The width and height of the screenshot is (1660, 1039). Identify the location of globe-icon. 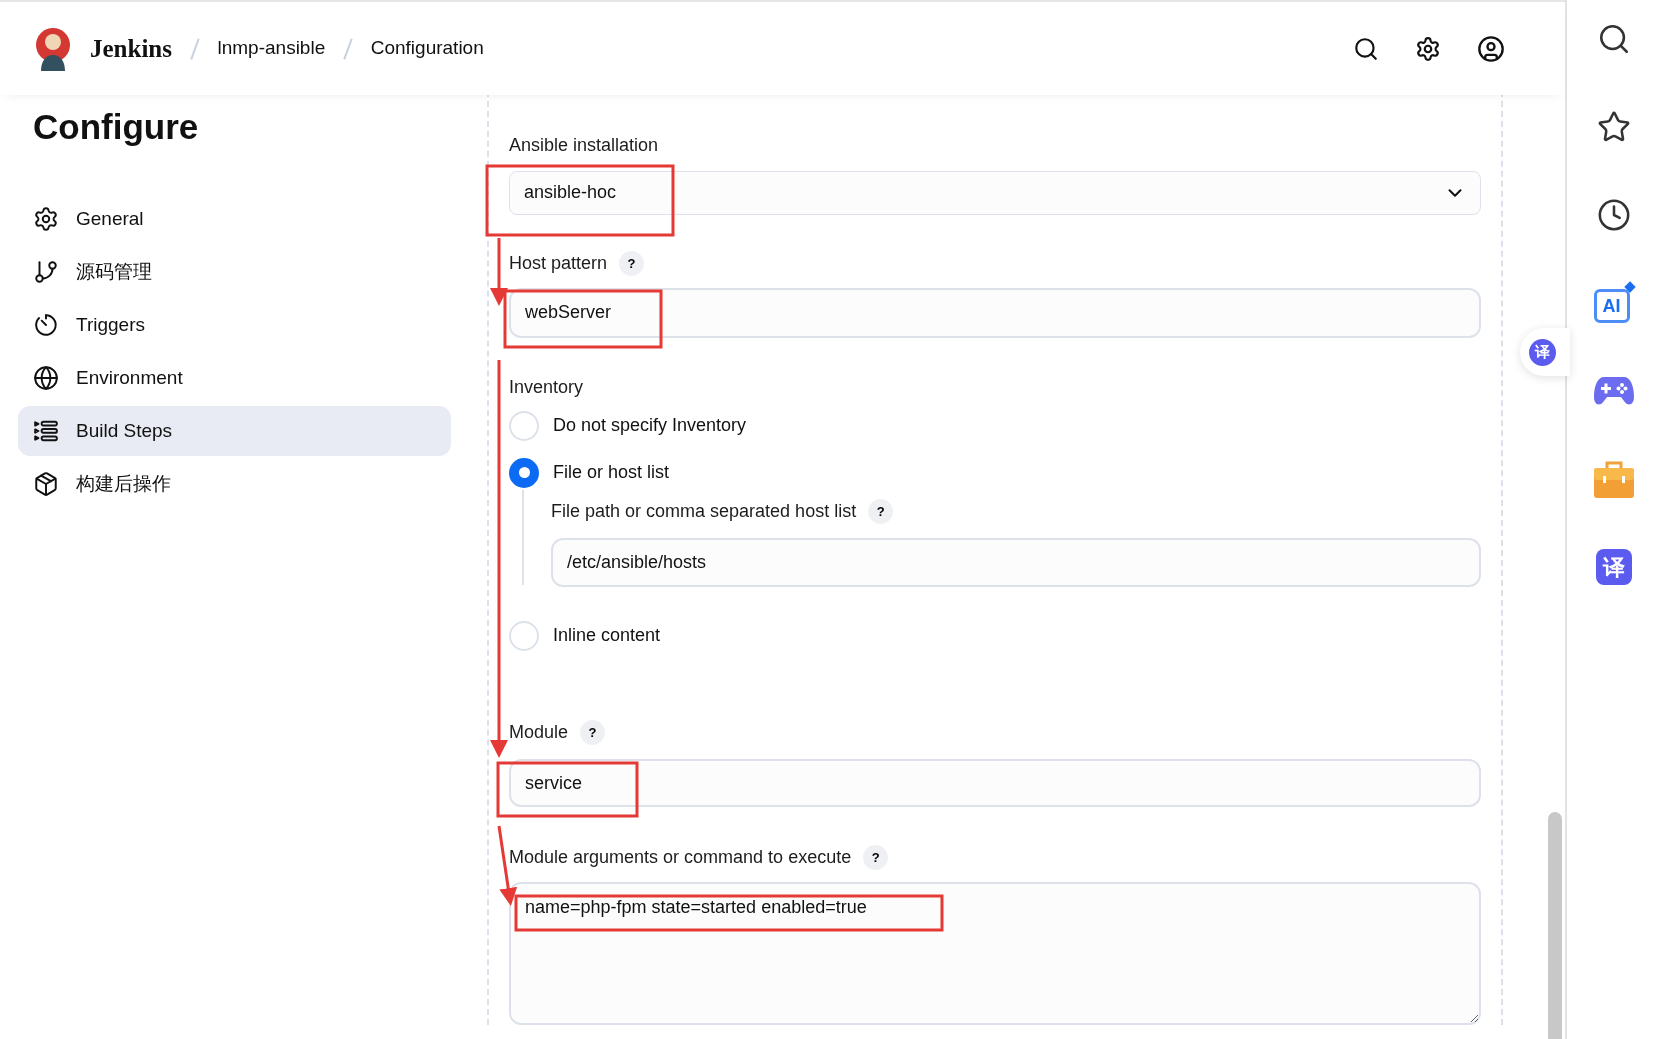
(46, 378).